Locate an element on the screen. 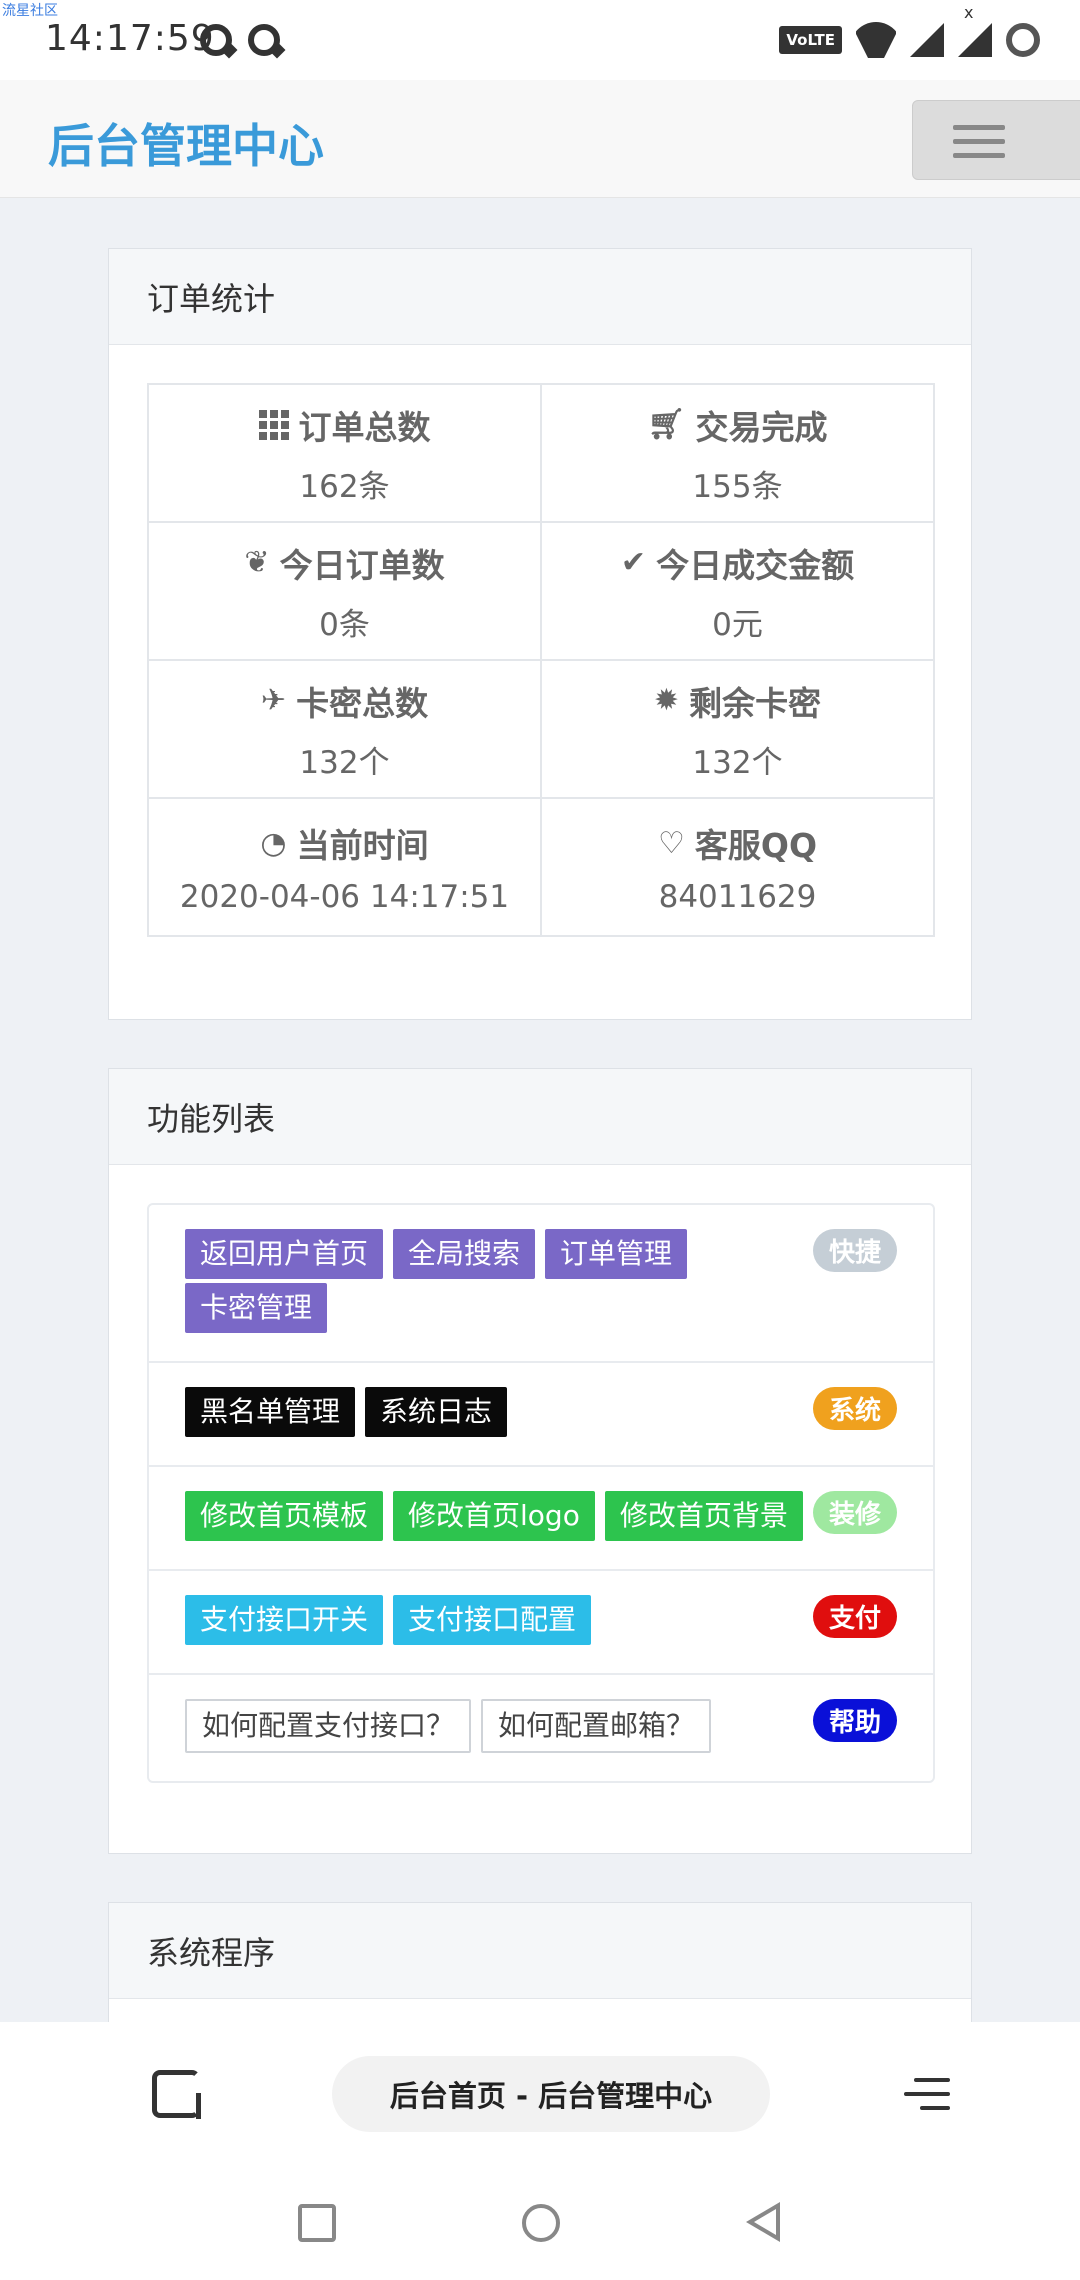  signal-icon: x is located at coordinates (975, 30).